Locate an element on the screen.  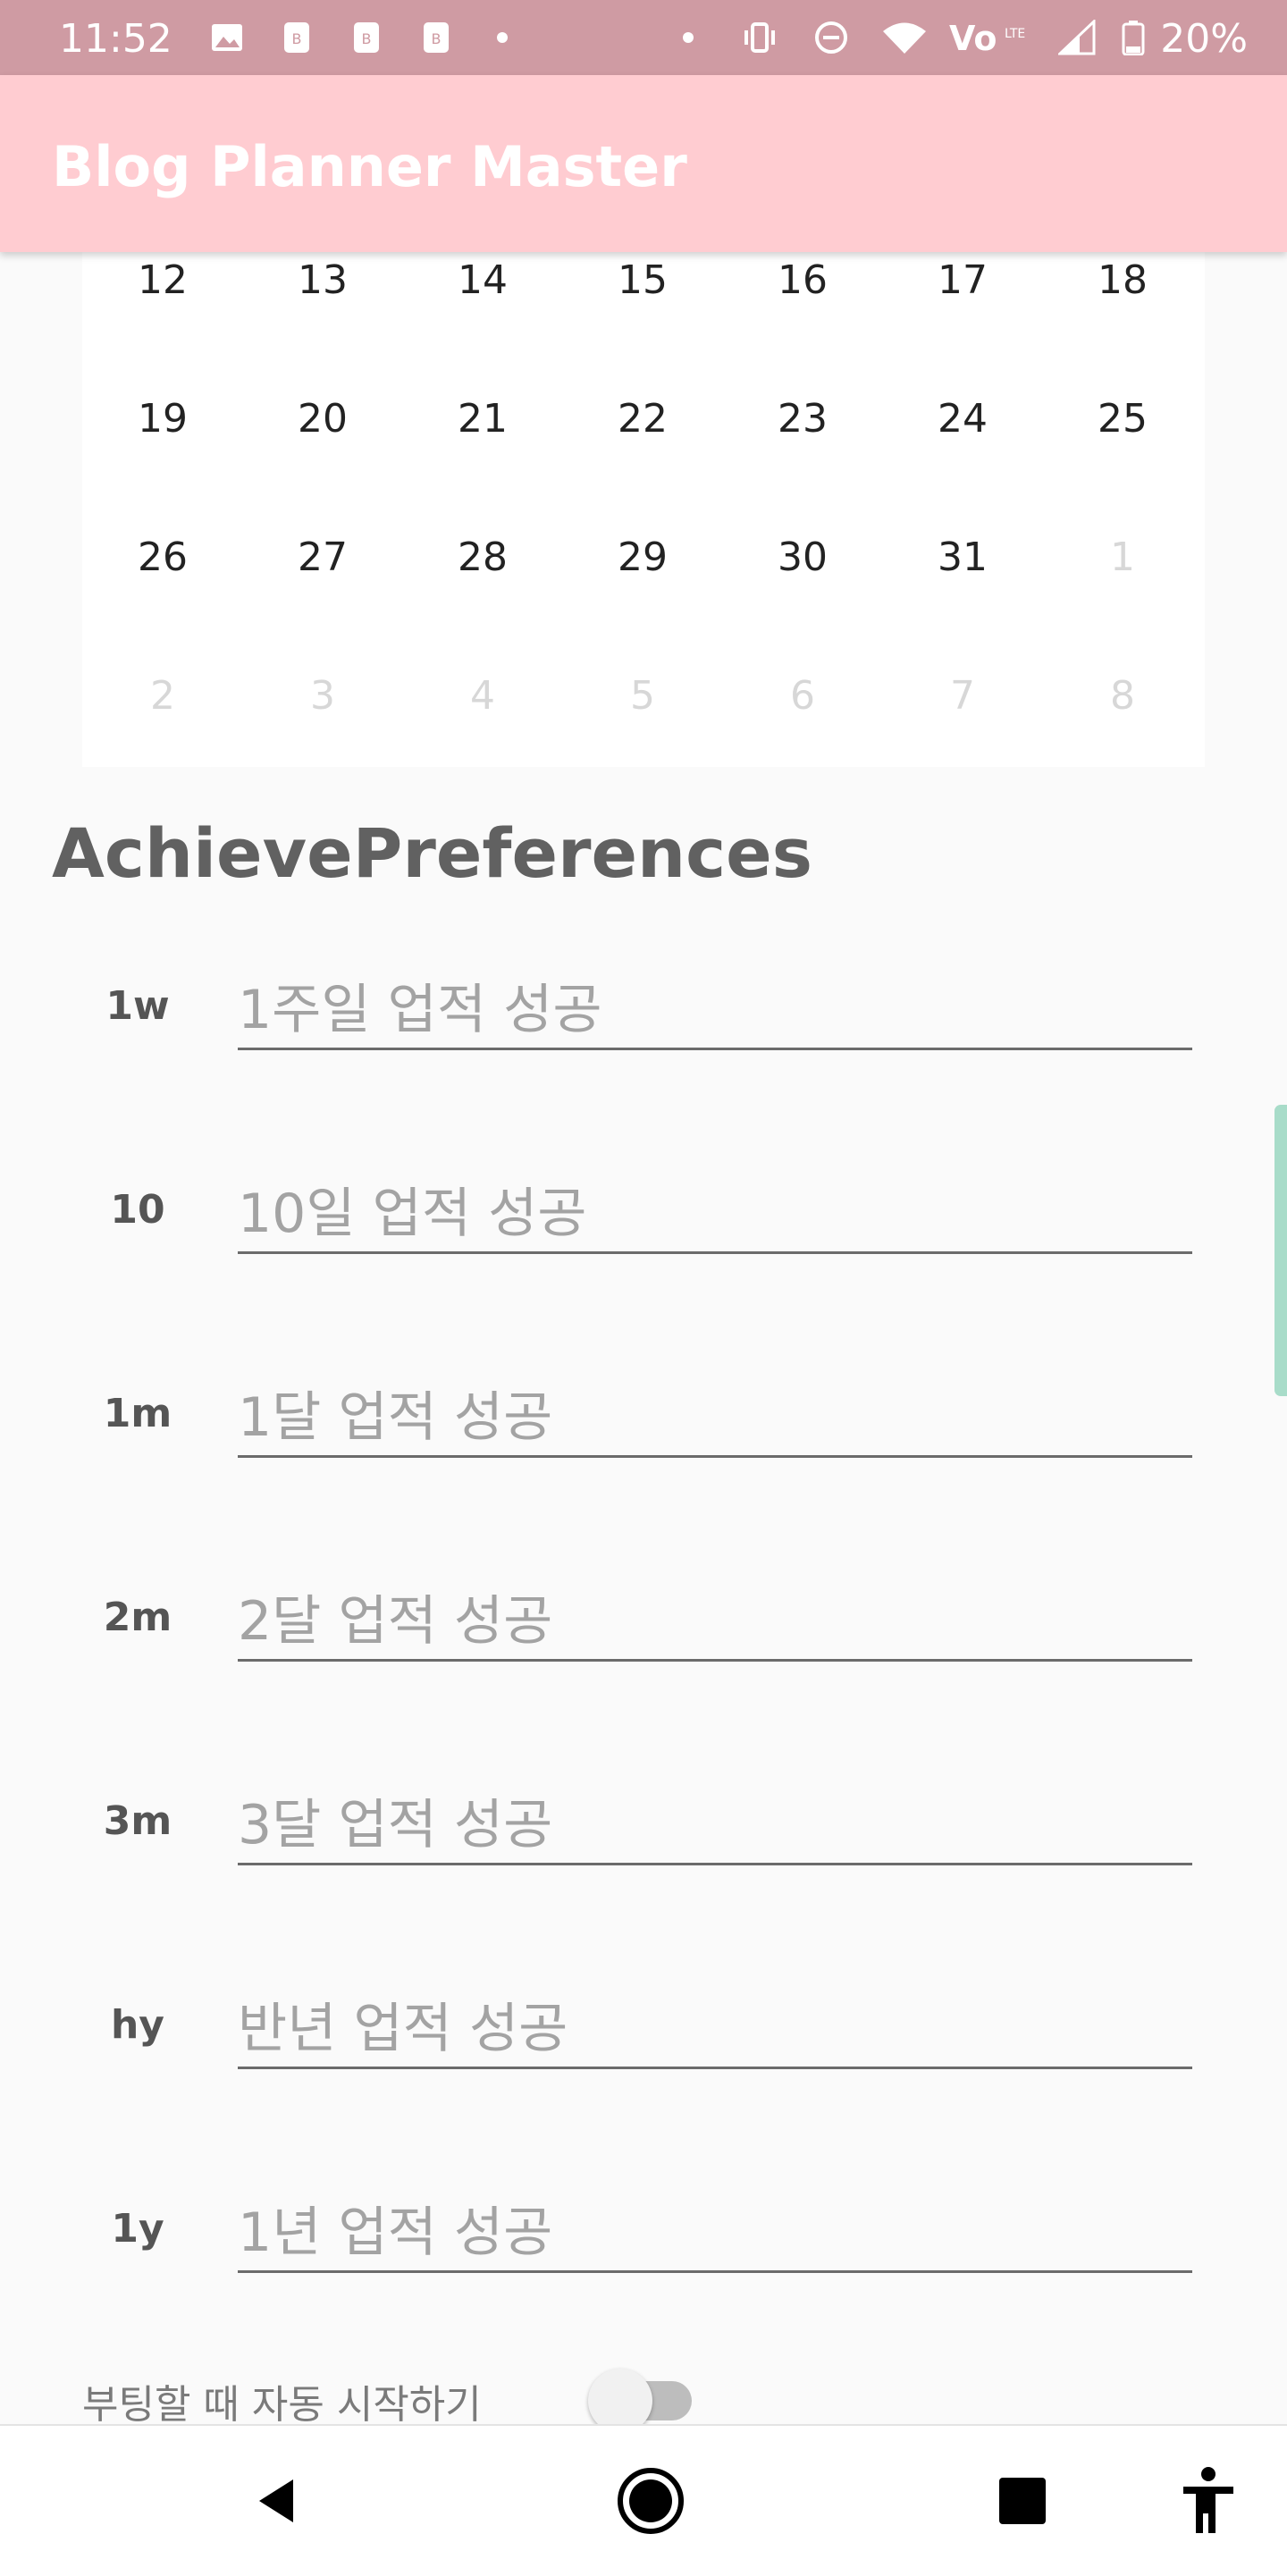
calendar-day: 17 is located at coordinates (962, 280).